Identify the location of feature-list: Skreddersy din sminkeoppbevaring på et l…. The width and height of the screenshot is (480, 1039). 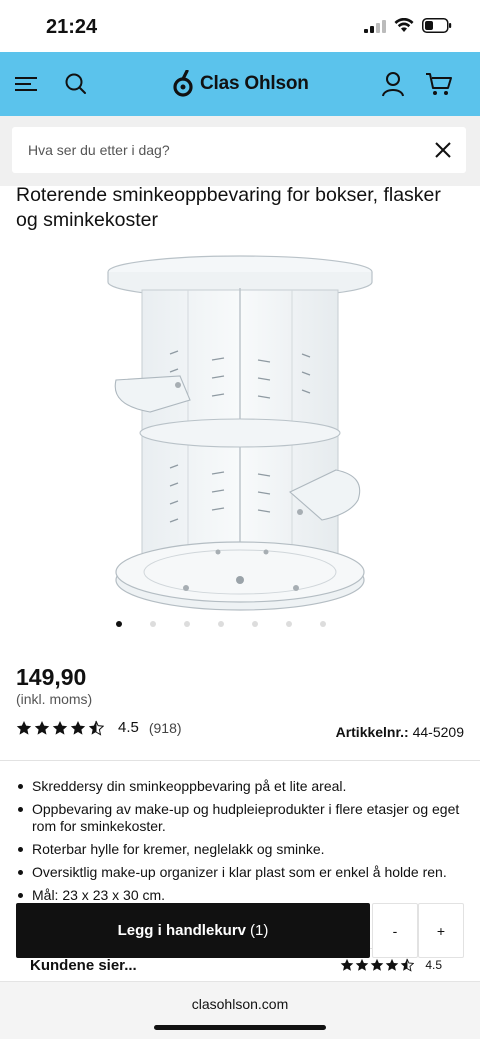
(240, 844).